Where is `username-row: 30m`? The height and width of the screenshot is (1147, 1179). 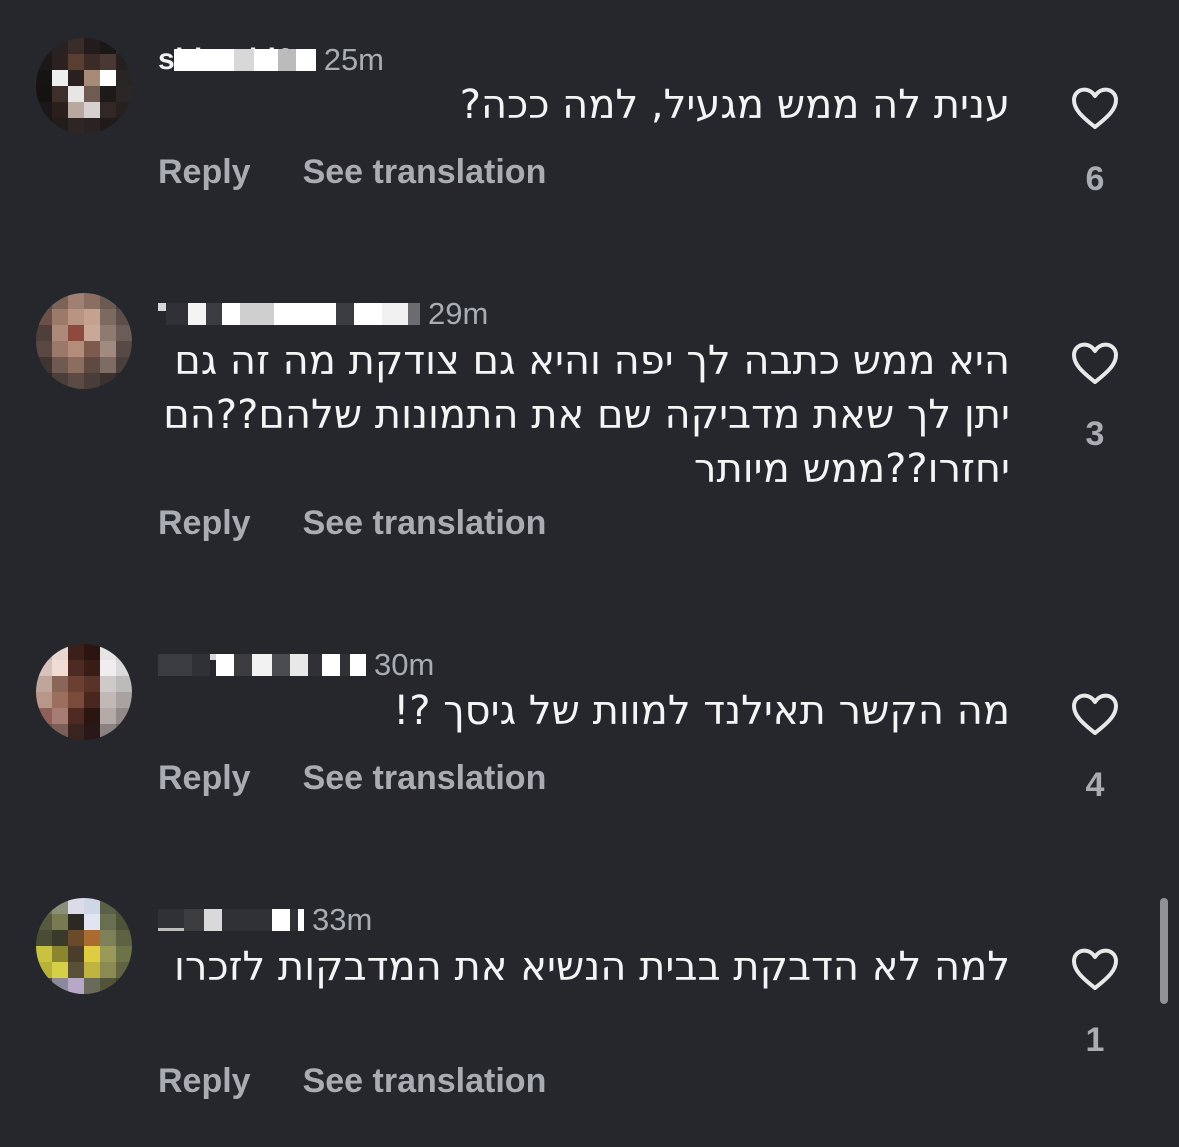
username-row: 30m is located at coordinates (296, 665).